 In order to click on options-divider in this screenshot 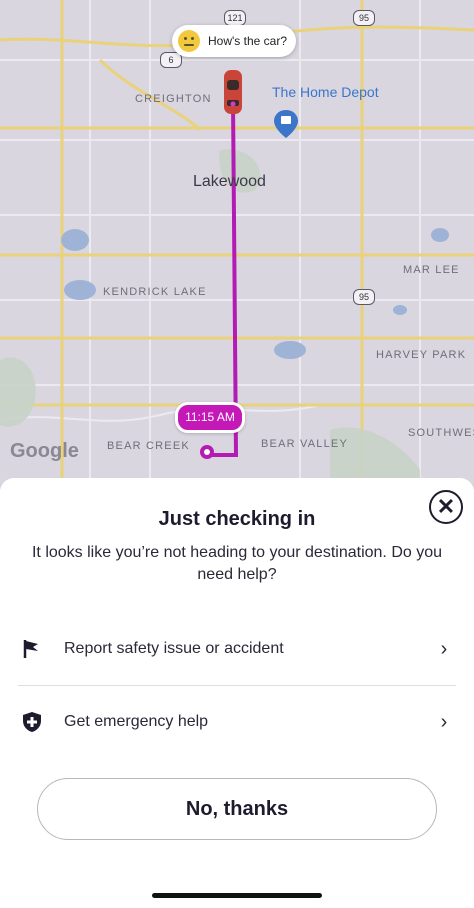, I will do `click(237, 685)`.